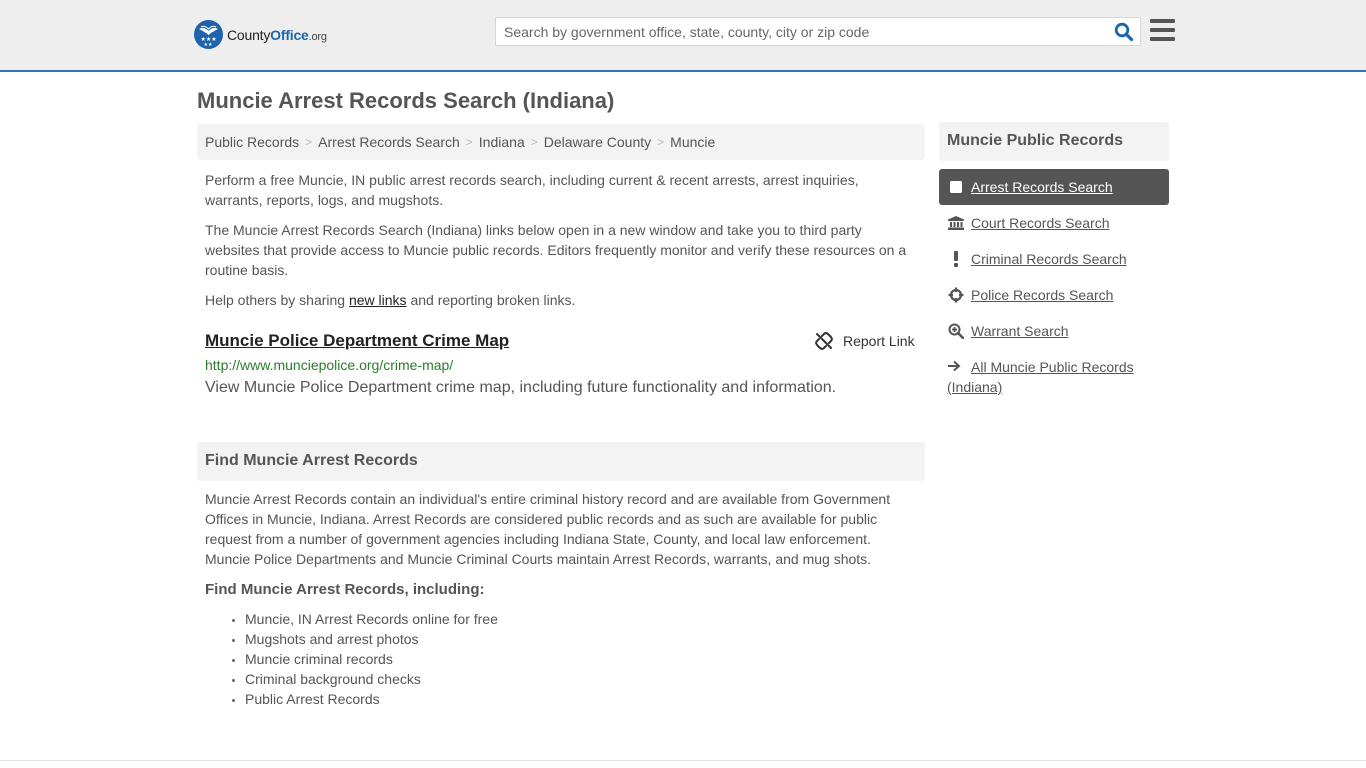 This screenshot has height=768, width=1366. I want to click on list-item: Muncie criminal records, so click(371, 659).